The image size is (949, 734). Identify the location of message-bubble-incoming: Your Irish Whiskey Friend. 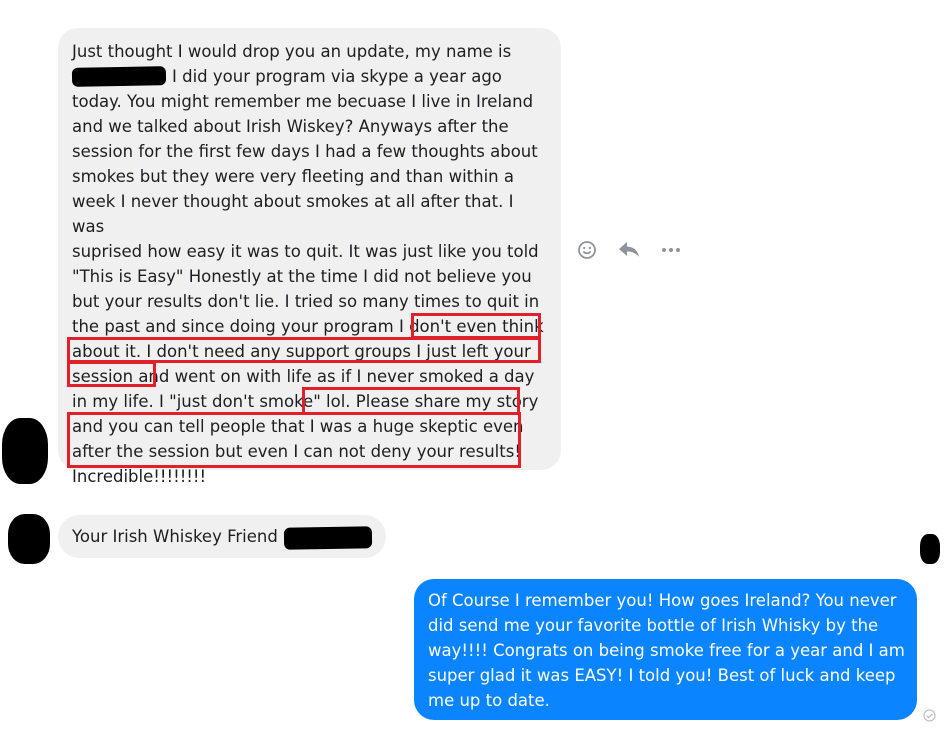
(222, 536).